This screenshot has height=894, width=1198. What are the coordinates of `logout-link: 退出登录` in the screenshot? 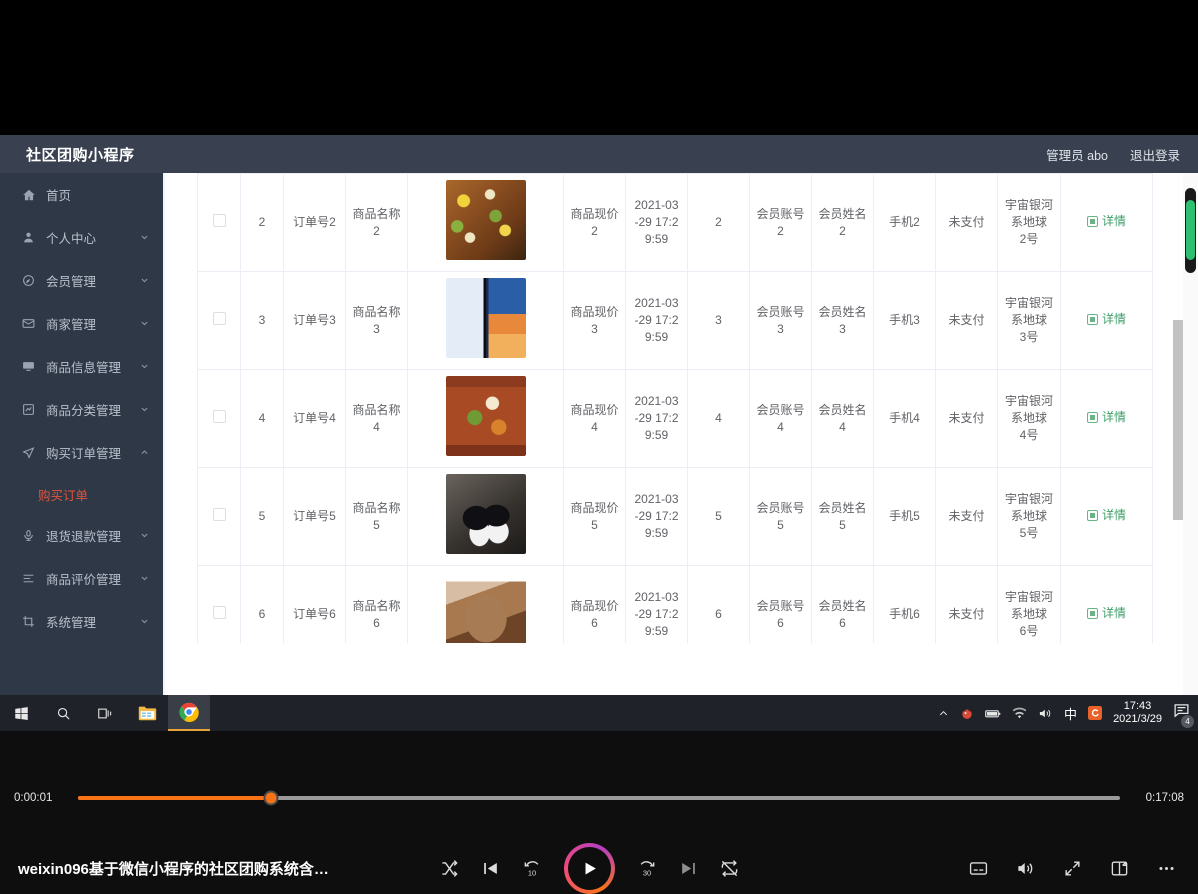 It's located at (1155, 154).